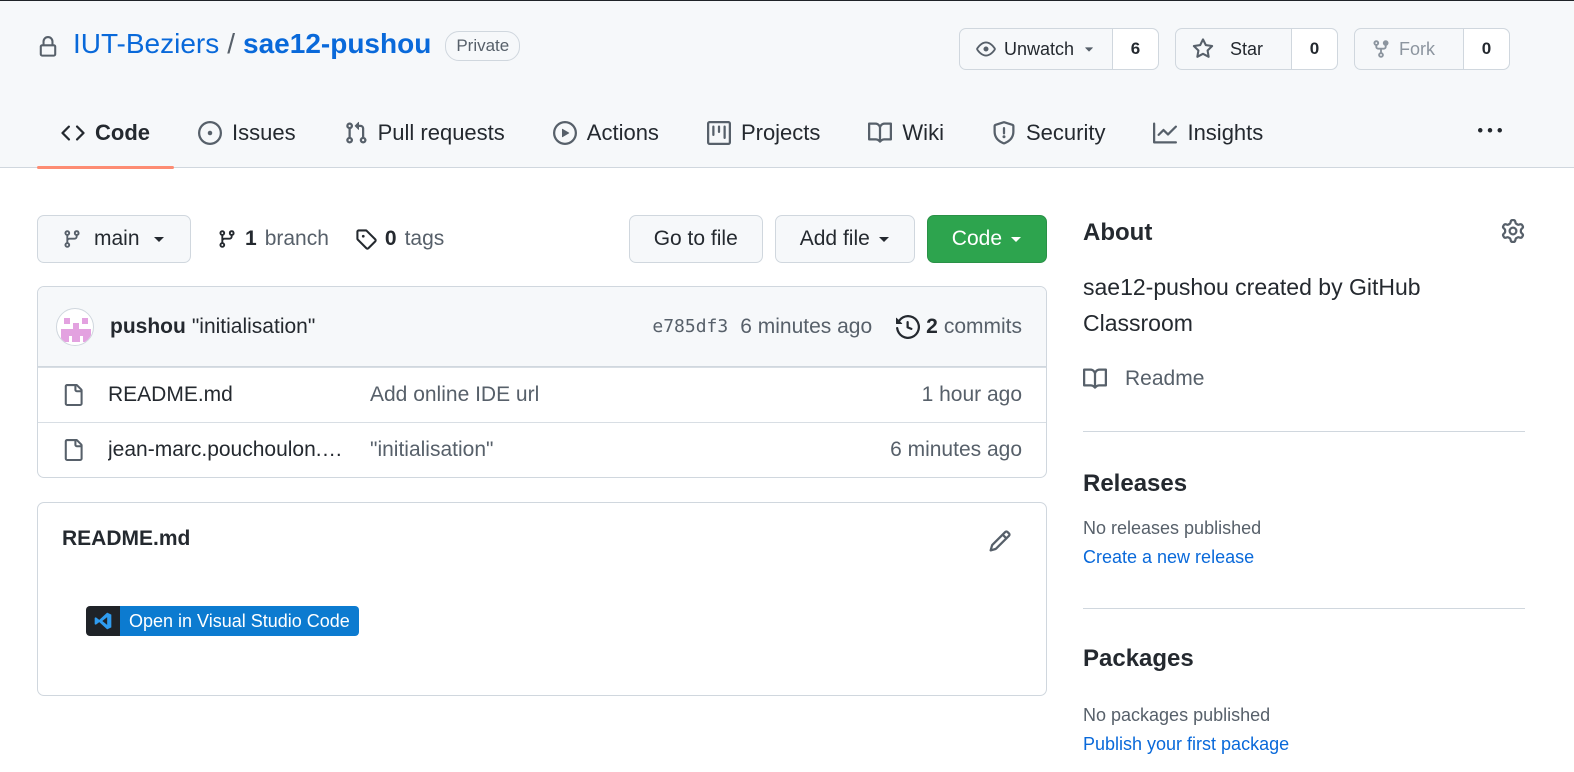 This screenshot has width=1574, height=772. Describe the element at coordinates (908, 326) in the screenshot. I see `history-icon` at that location.